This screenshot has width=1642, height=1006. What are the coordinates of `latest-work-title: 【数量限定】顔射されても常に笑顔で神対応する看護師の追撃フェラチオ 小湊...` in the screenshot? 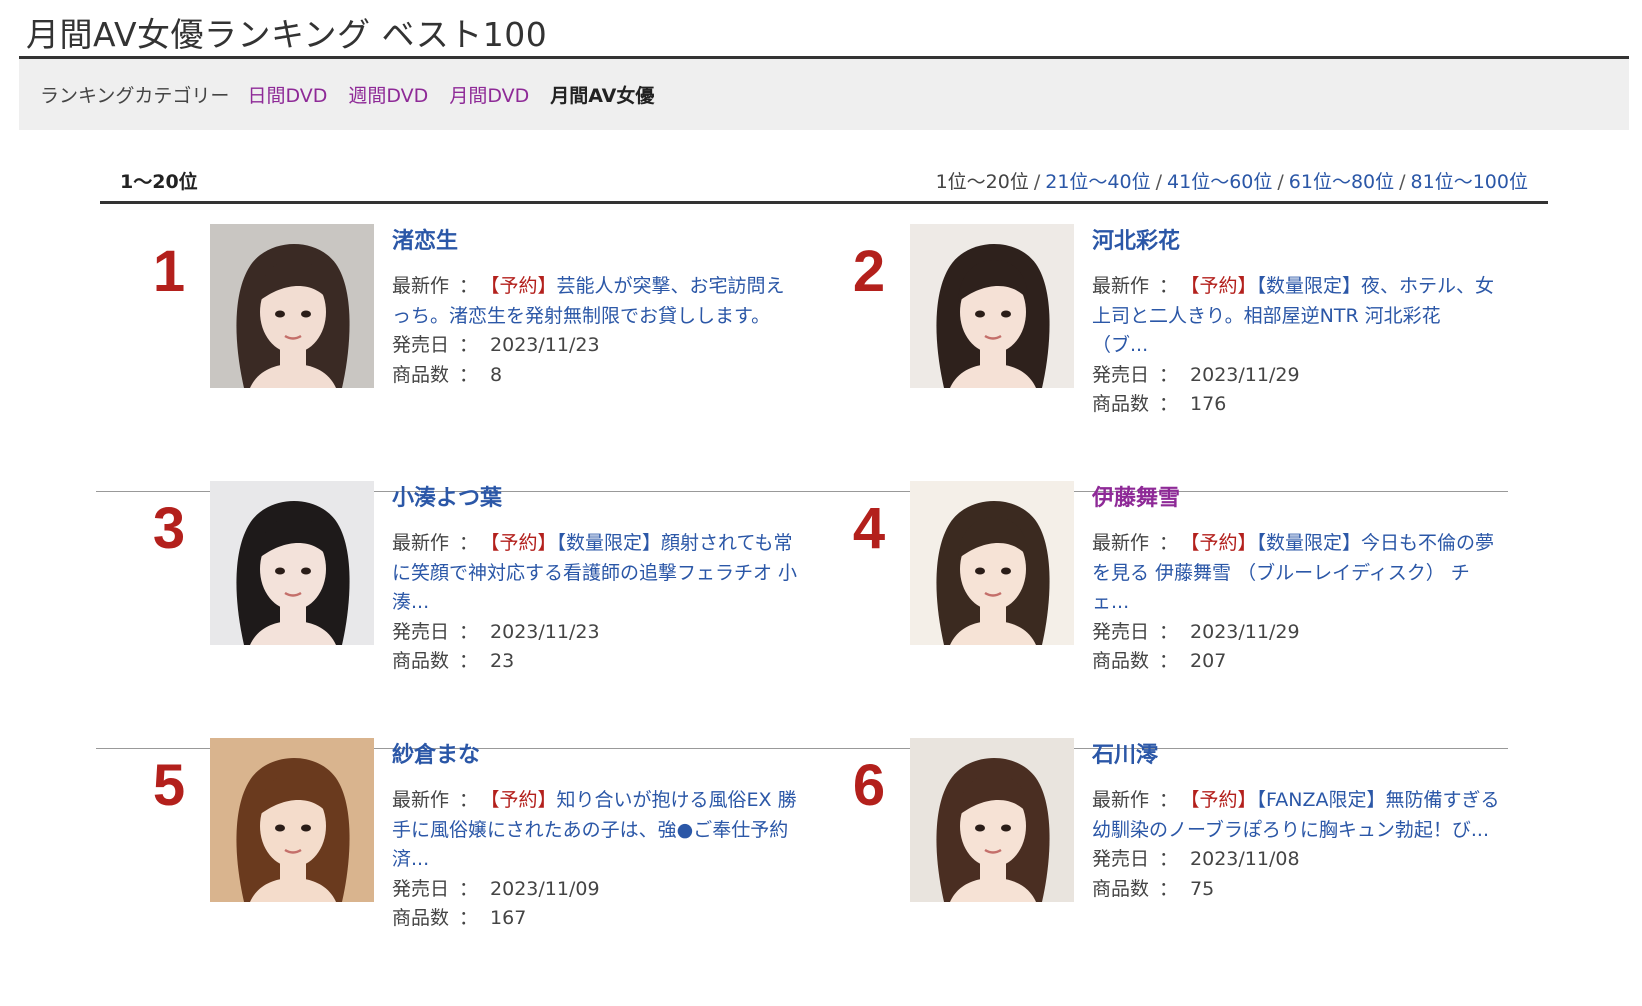 It's located at (595, 572).